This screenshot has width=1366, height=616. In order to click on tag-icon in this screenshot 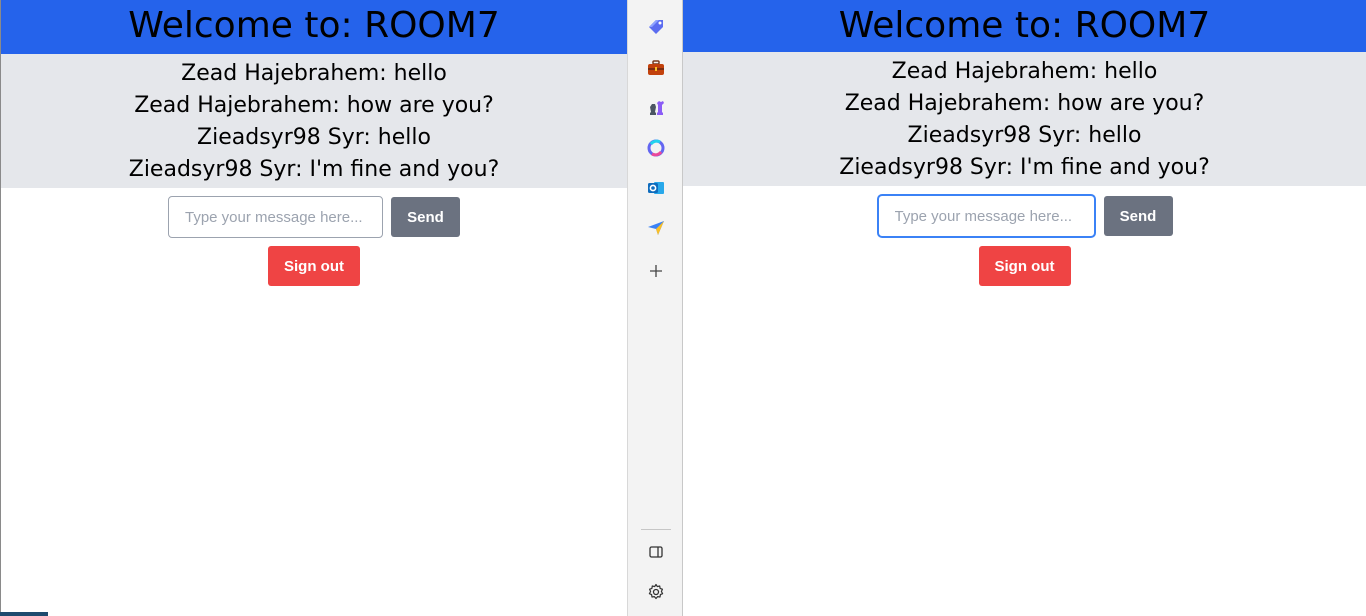, I will do `click(656, 28)`.